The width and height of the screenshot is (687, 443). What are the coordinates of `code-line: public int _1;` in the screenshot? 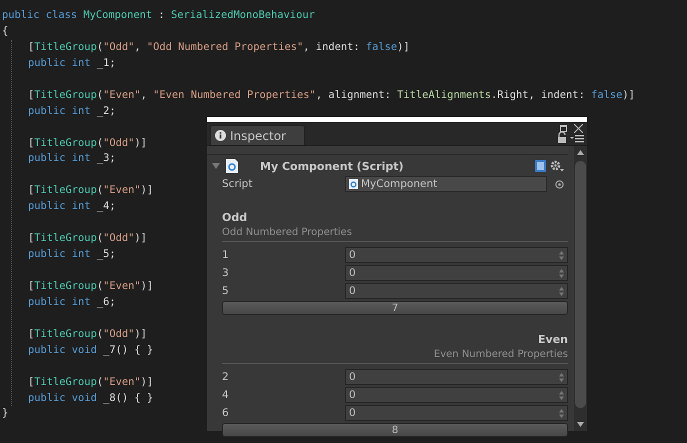 It's located at (72, 62).